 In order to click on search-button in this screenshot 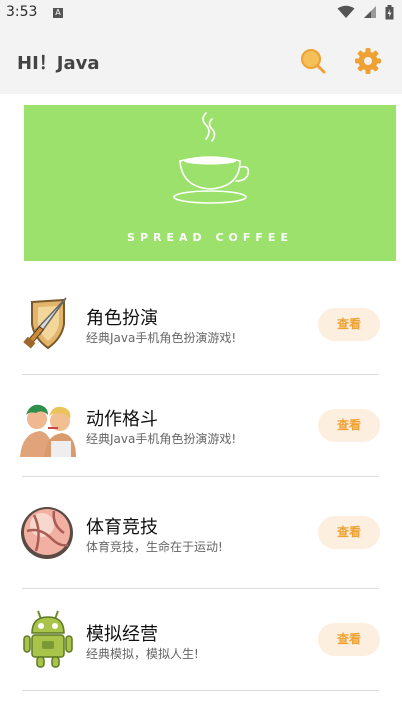, I will do `click(313, 61)`.